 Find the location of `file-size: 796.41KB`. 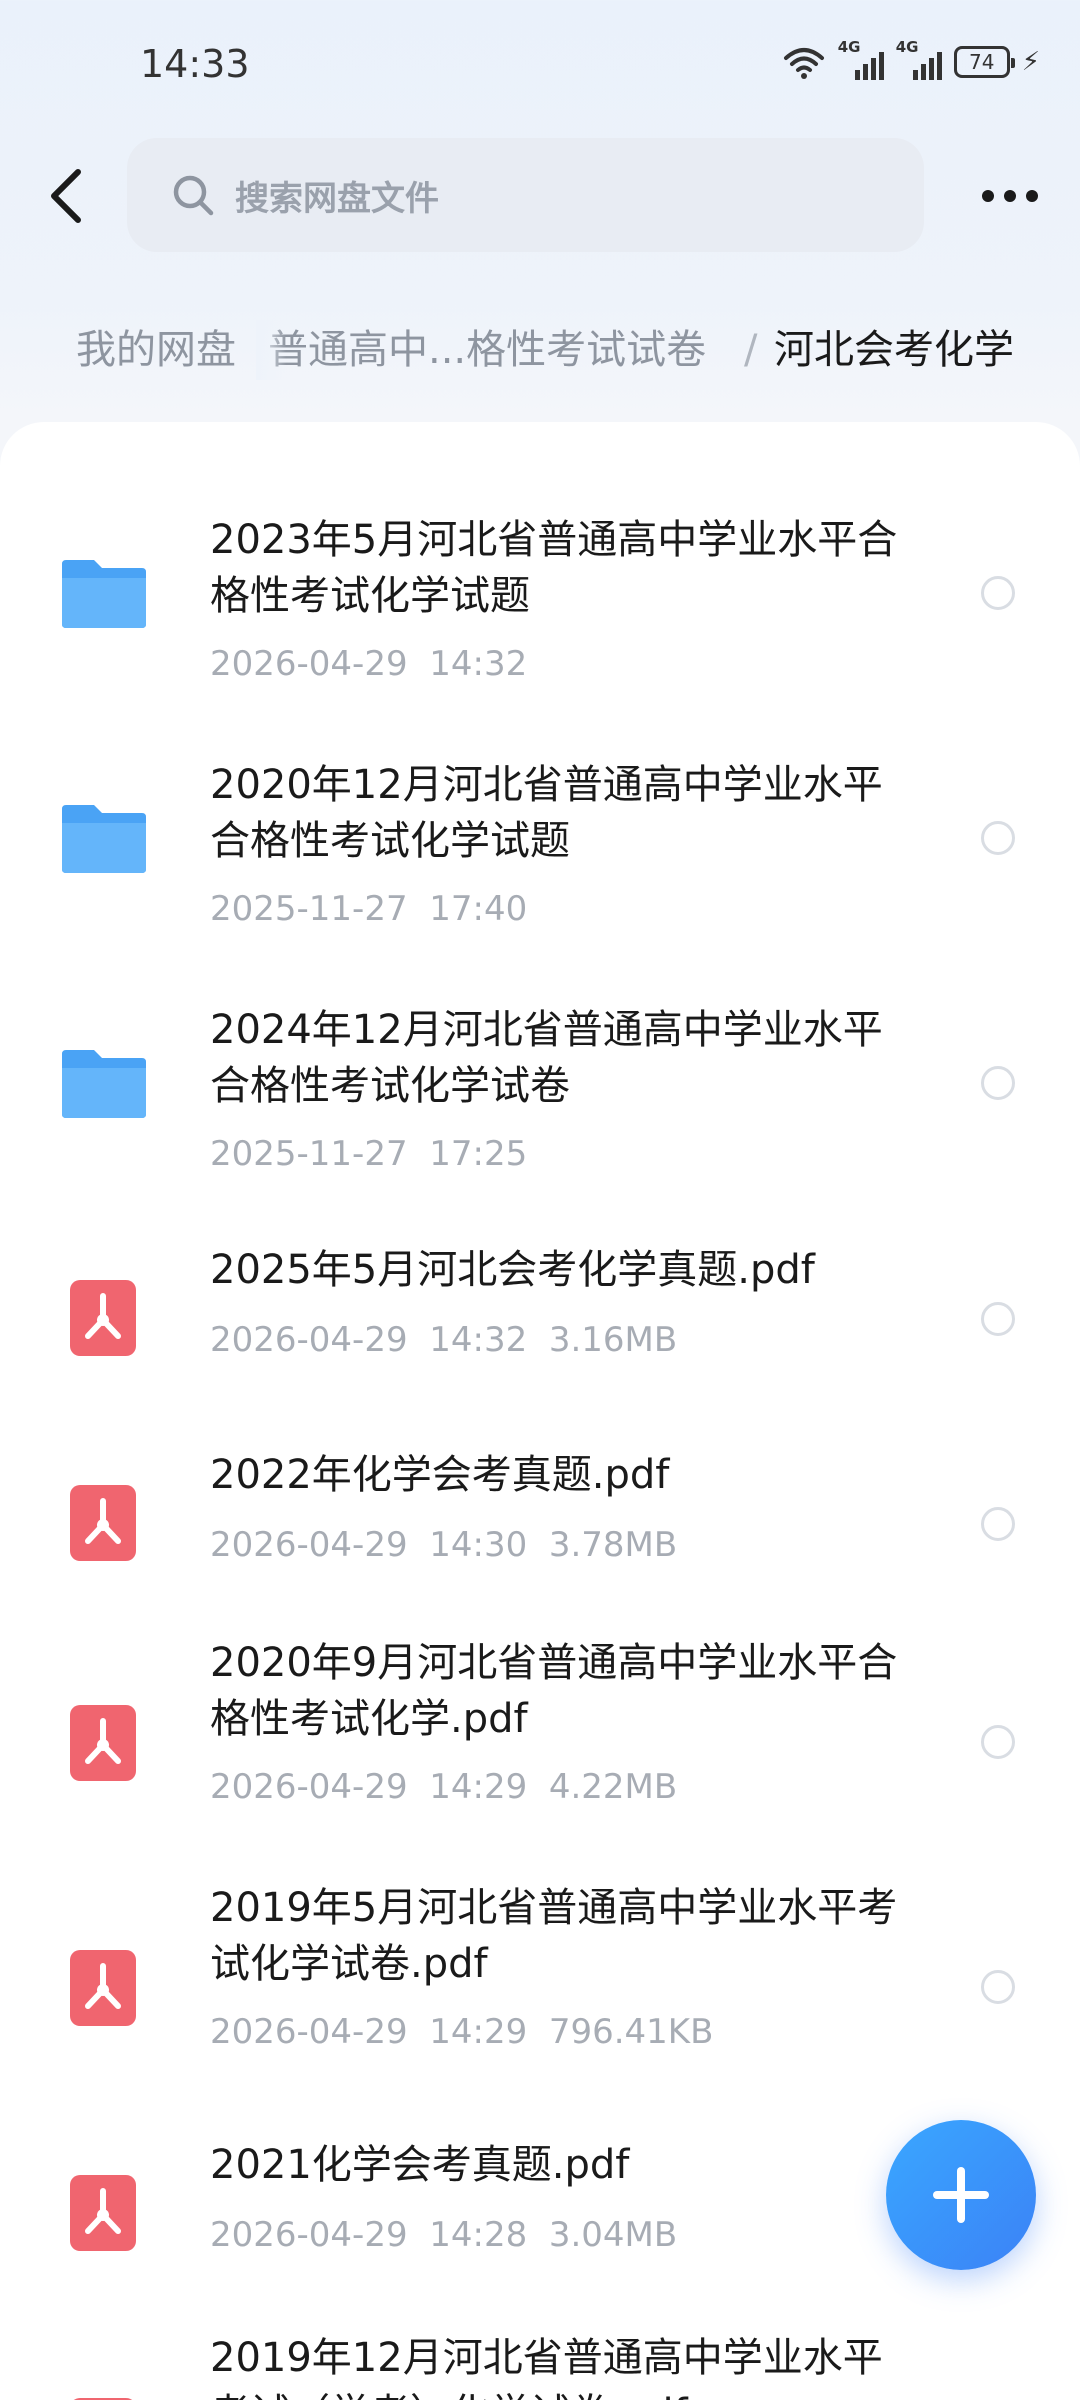

file-size: 796.41KB is located at coordinates (631, 2032).